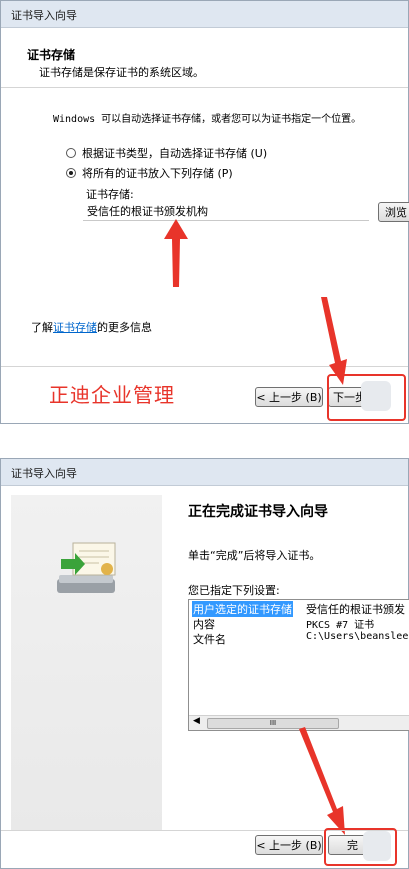 This screenshot has width=409, height=869. What do you see at coordinates (360, 847) in the screenshot?
I see `annotation-box-finish` at bounding box center [360, 847].